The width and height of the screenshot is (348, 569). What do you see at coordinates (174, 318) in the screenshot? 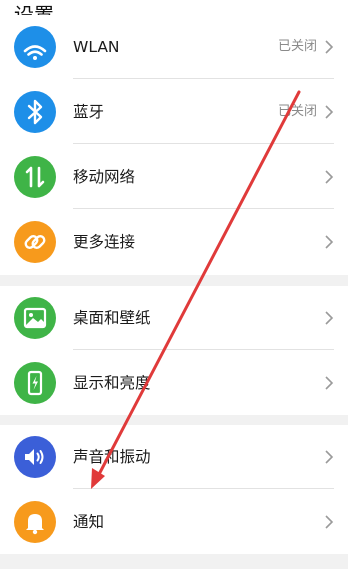
I see `settings-item-desktop-wallpaper: 桌面和壁纸` at bounding box center [174, 318].